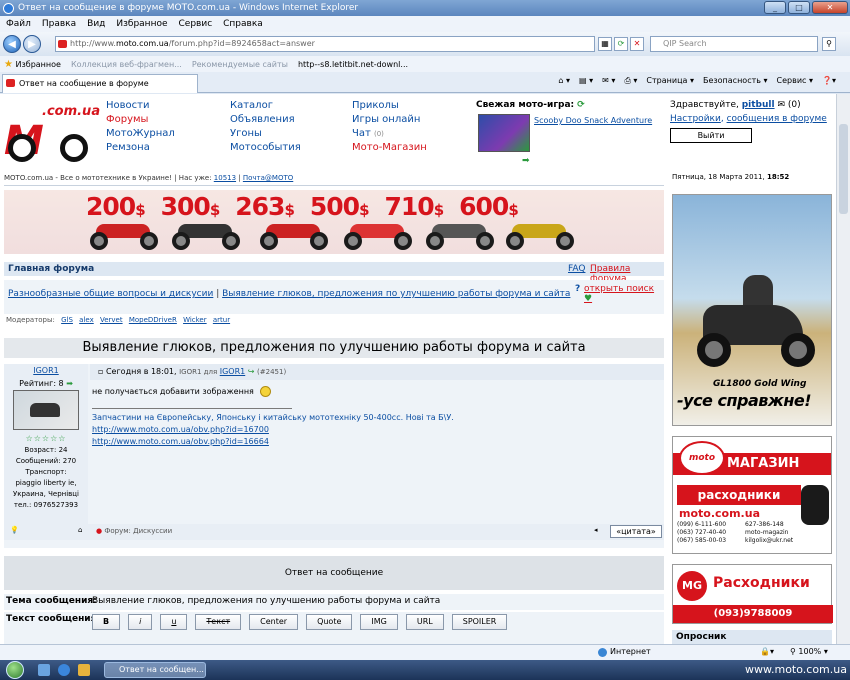  I want to click on menu-edit: Правка, so click(59, 24).